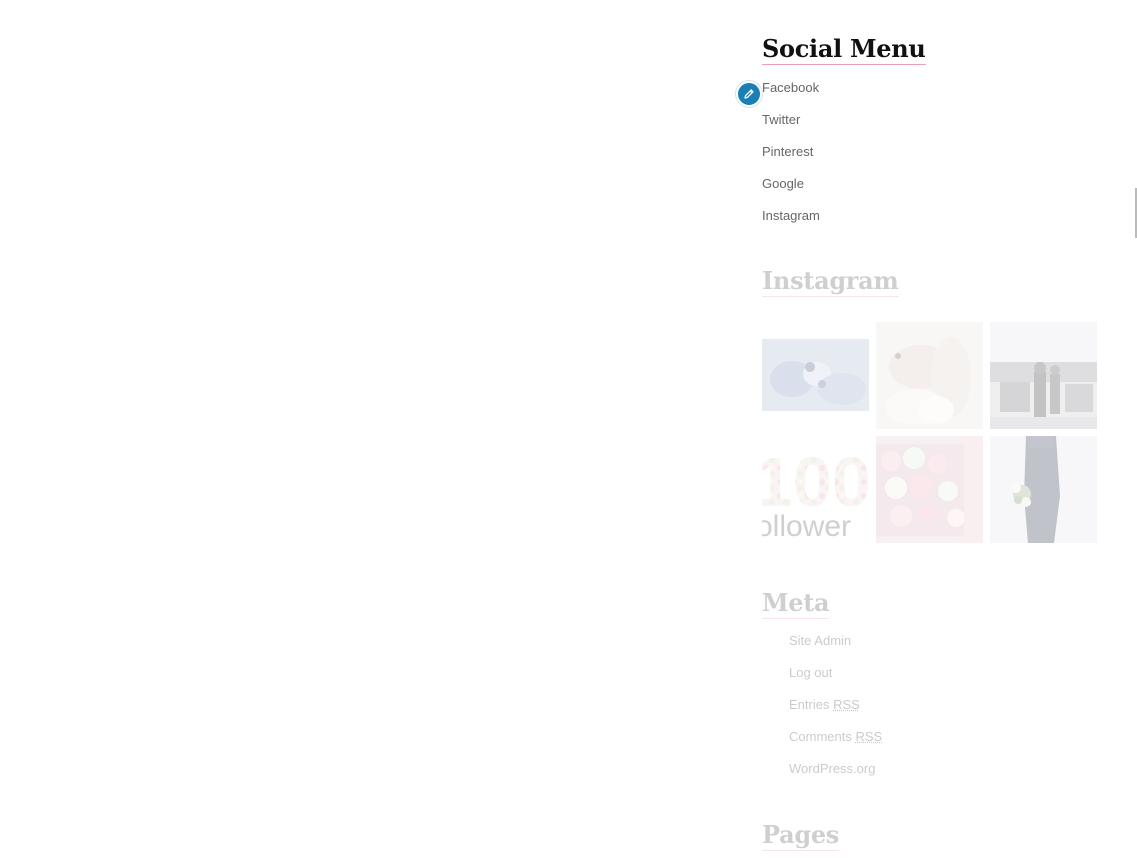  I want to click on social-link-google: Google, so click(791, 190).